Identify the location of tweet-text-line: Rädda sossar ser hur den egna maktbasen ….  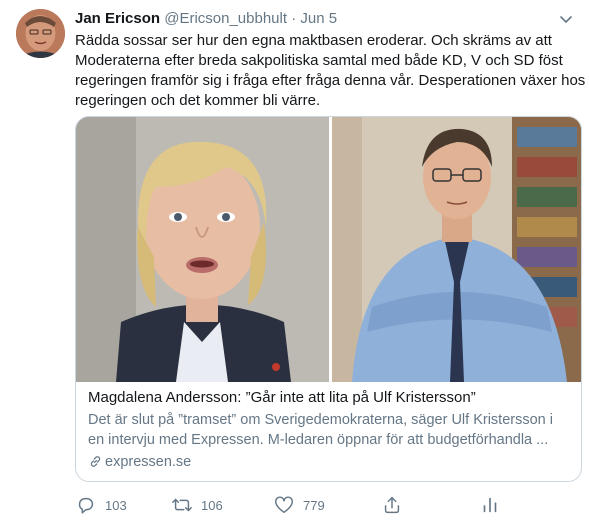
(313, 40).